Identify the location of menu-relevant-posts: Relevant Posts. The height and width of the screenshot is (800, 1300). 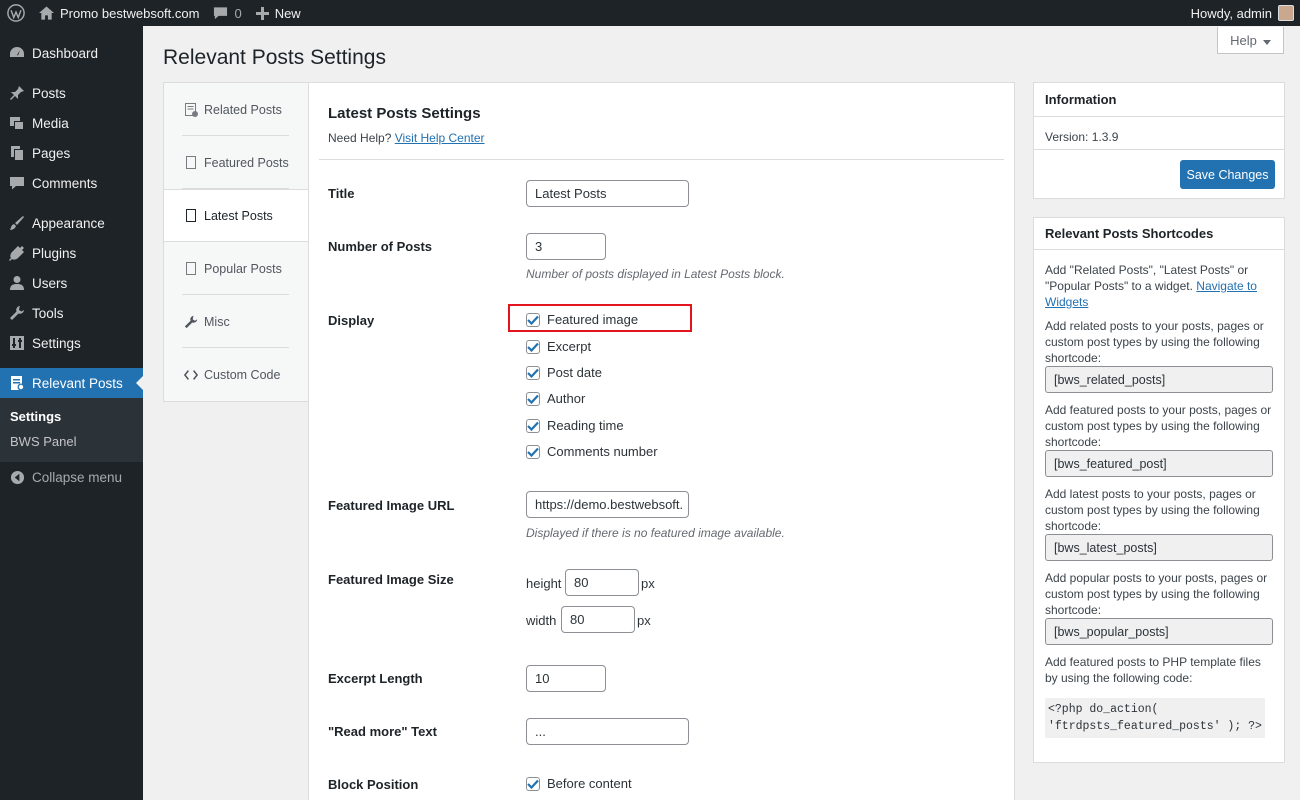
(71, 383).